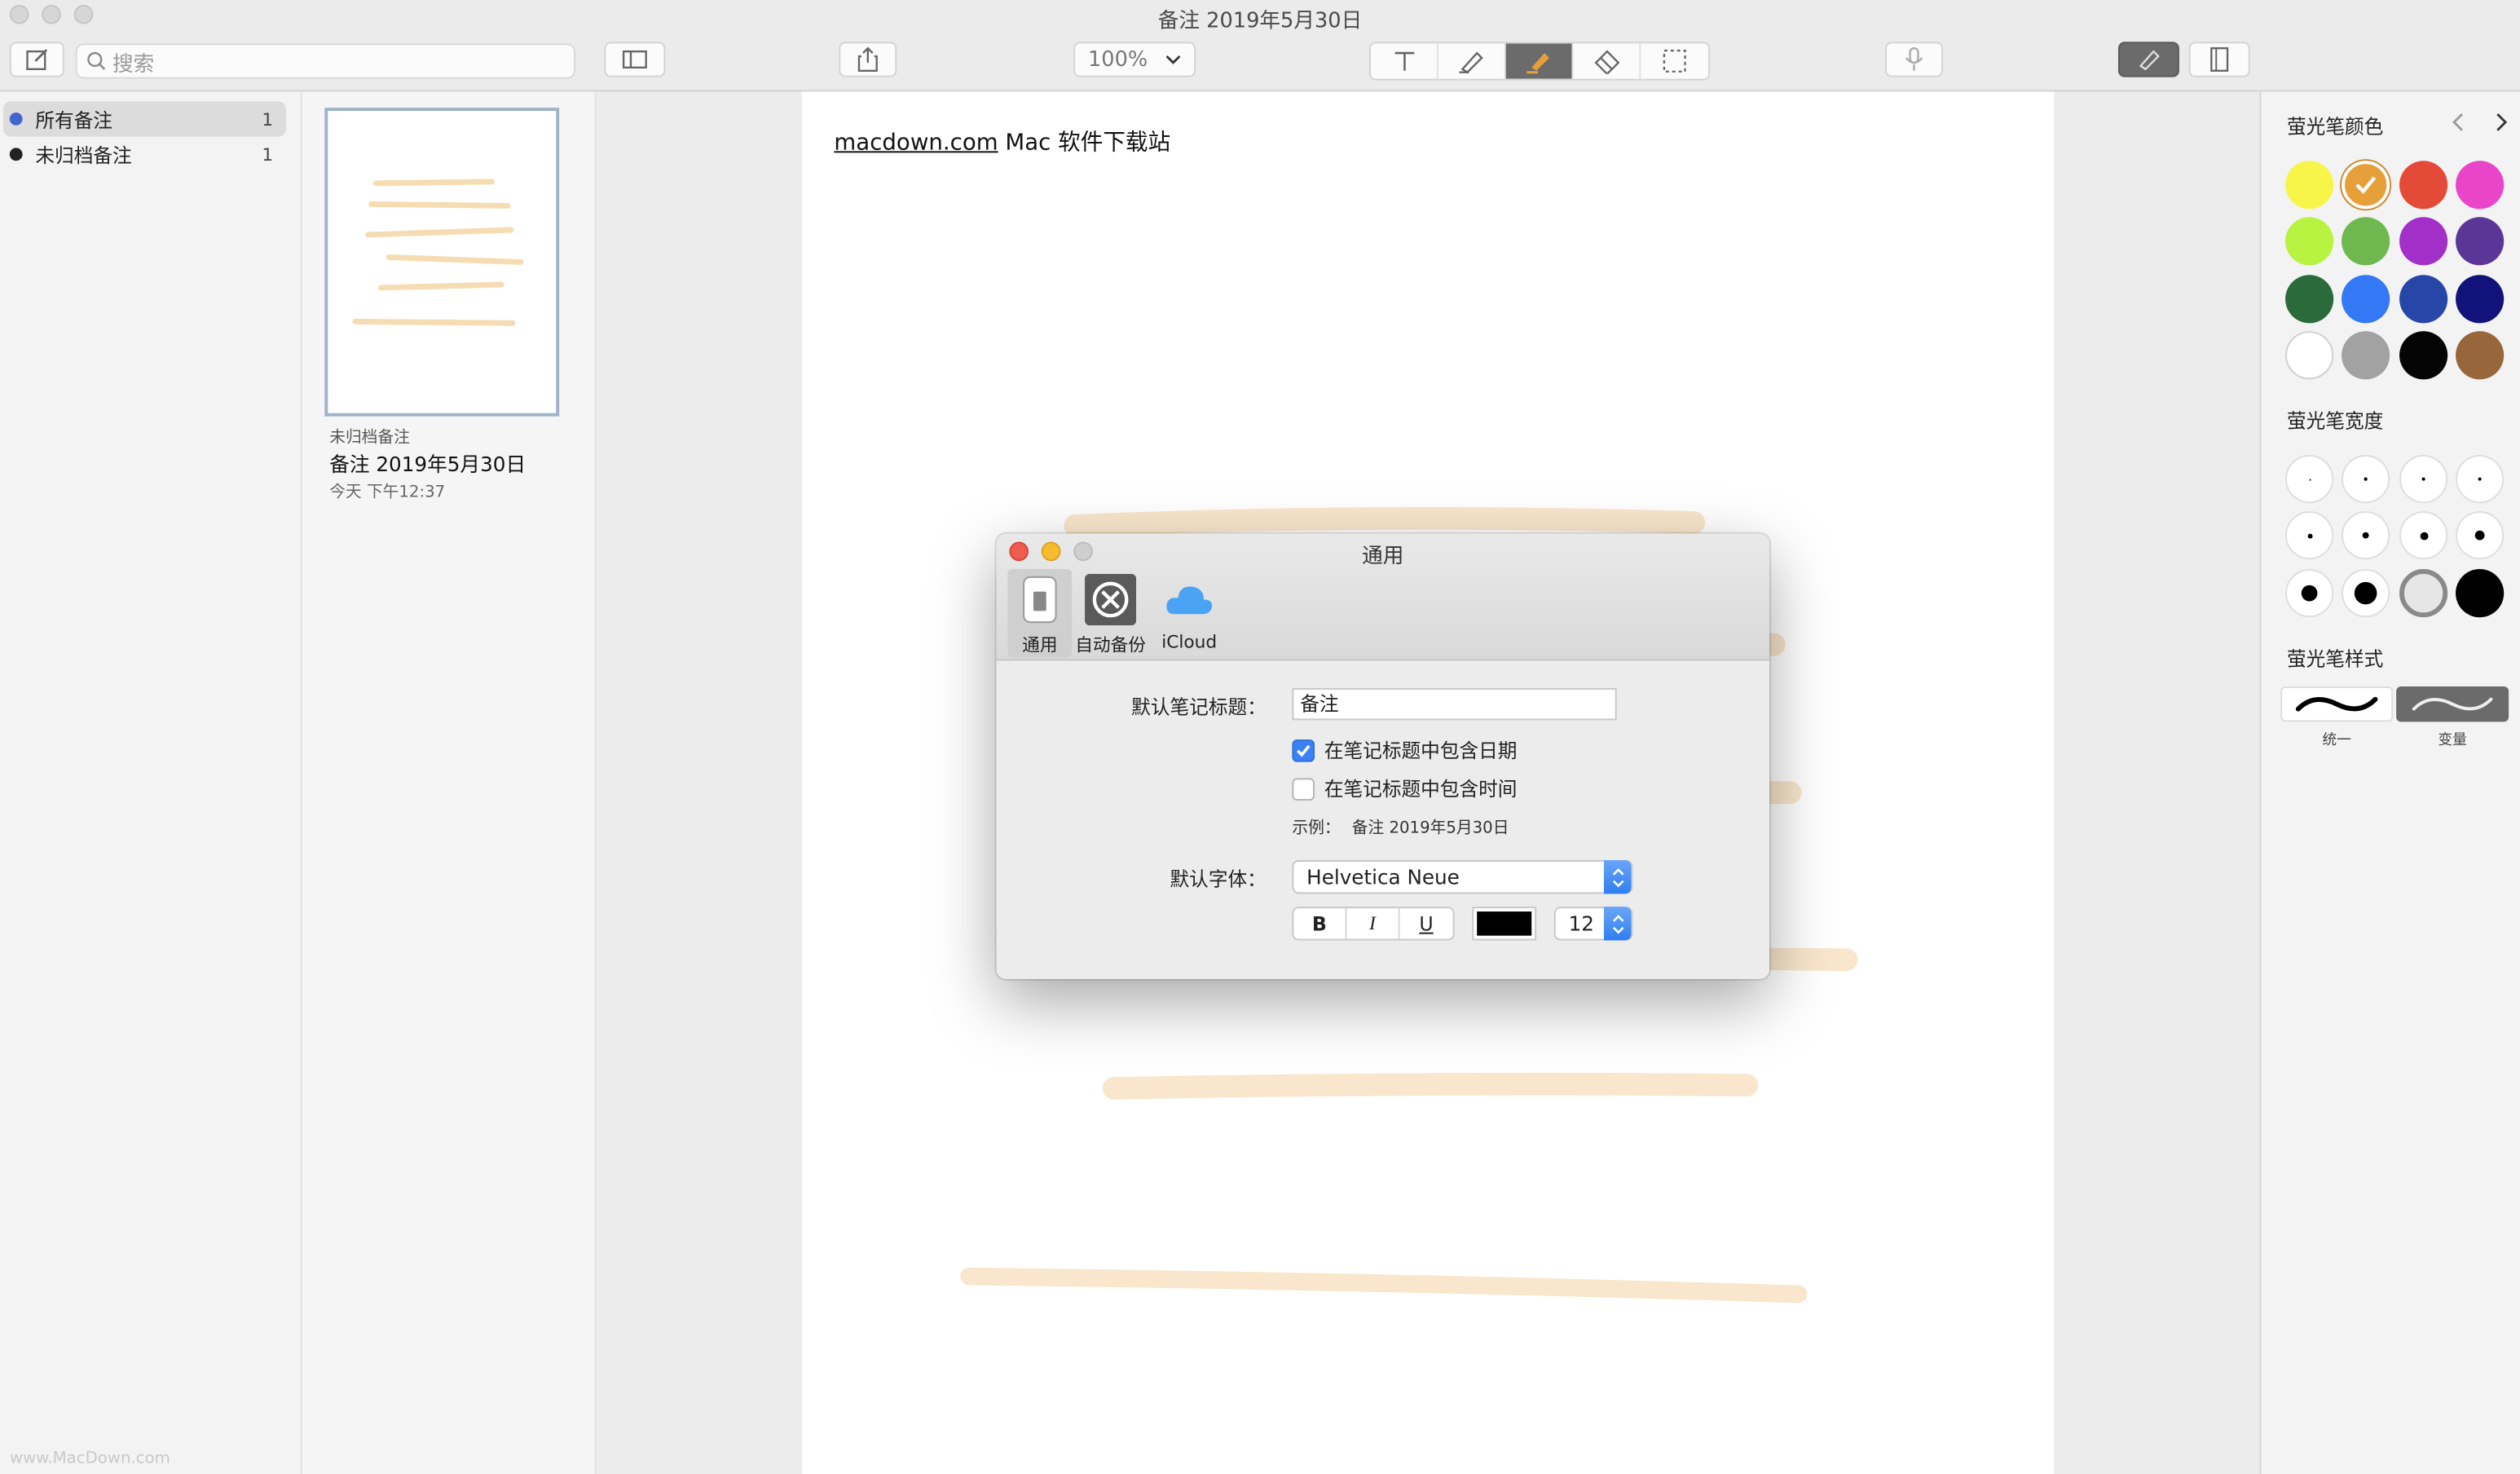  I want to click on style-uniform-button, so click(2337, 704).